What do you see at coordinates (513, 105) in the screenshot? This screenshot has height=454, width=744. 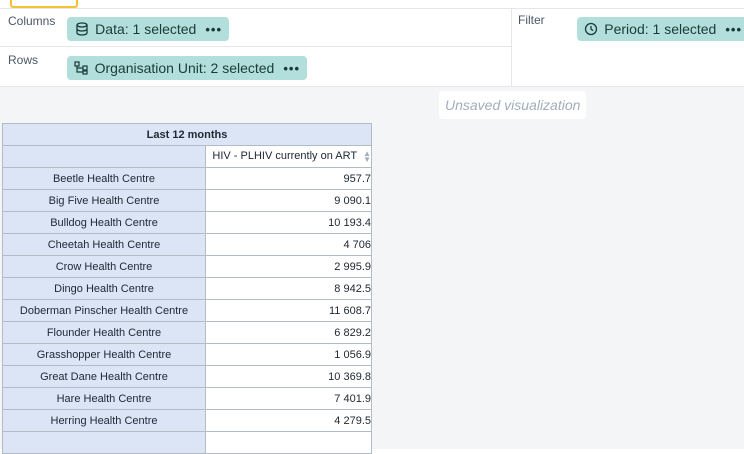 I see `visualization-status-title: Unsaved visualization` at bounding box center [513, 105].